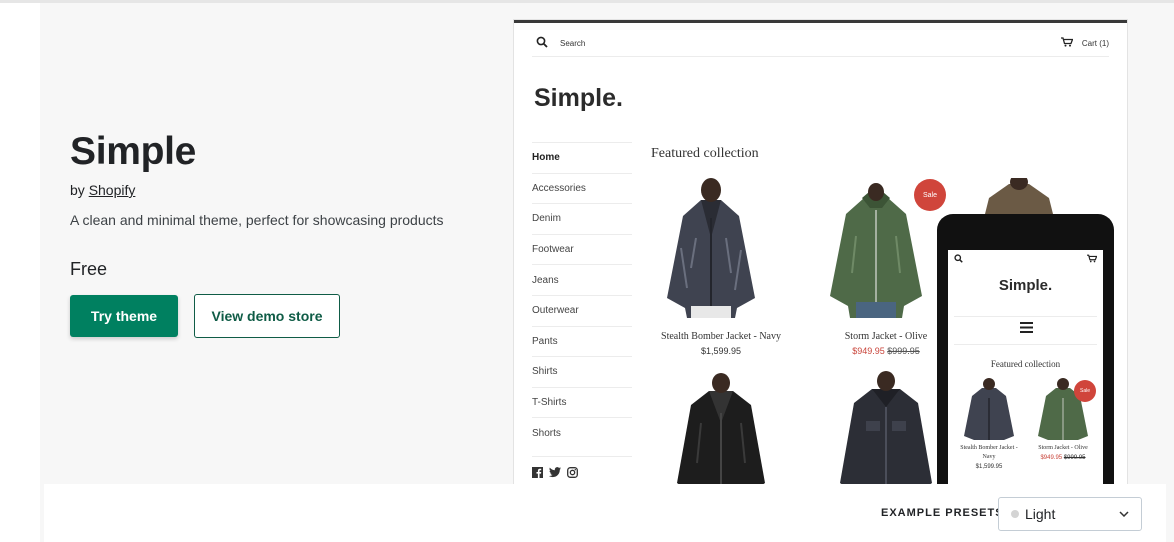 This screenshot has height=542, width=1174. Describe the element at coordinates (868, 351) in the screenshot. I see `product-sale-price: $949.95` at that location.